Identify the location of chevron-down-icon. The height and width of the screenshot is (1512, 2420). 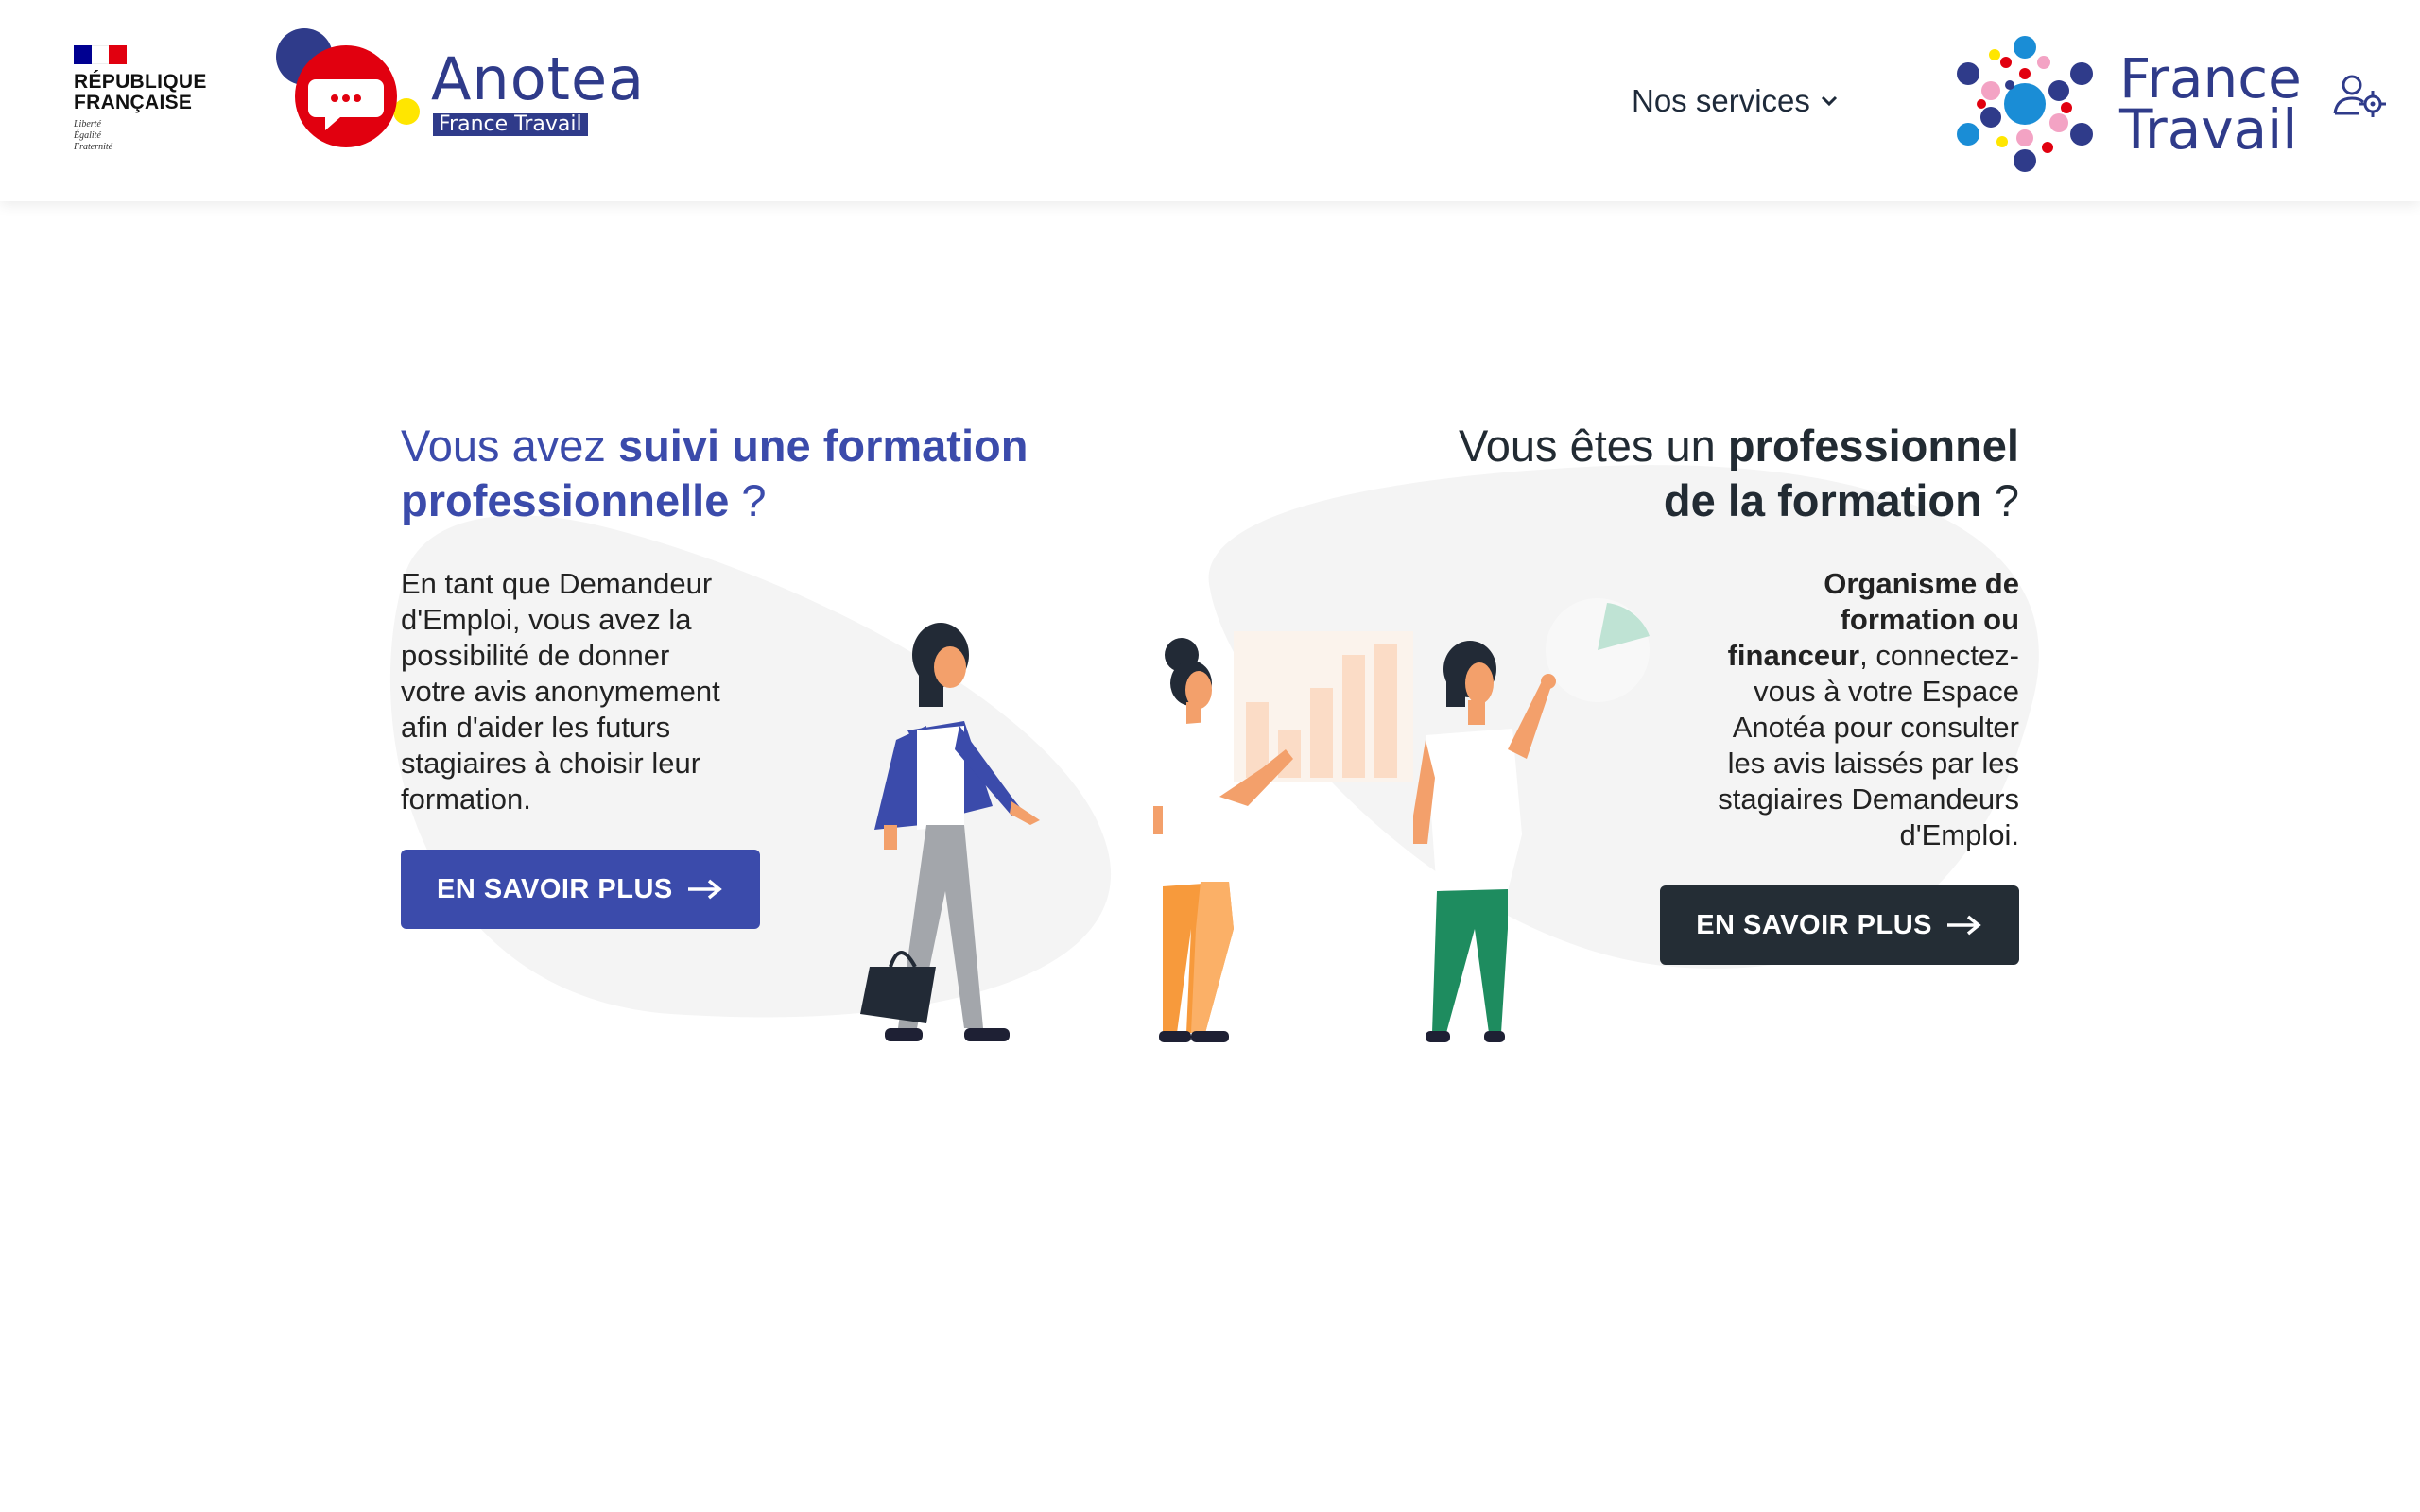
(1829, 101).